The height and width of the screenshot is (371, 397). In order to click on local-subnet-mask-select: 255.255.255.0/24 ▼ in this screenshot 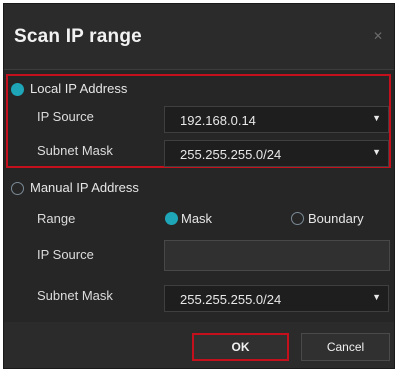, I will do `click(276, 153)`.